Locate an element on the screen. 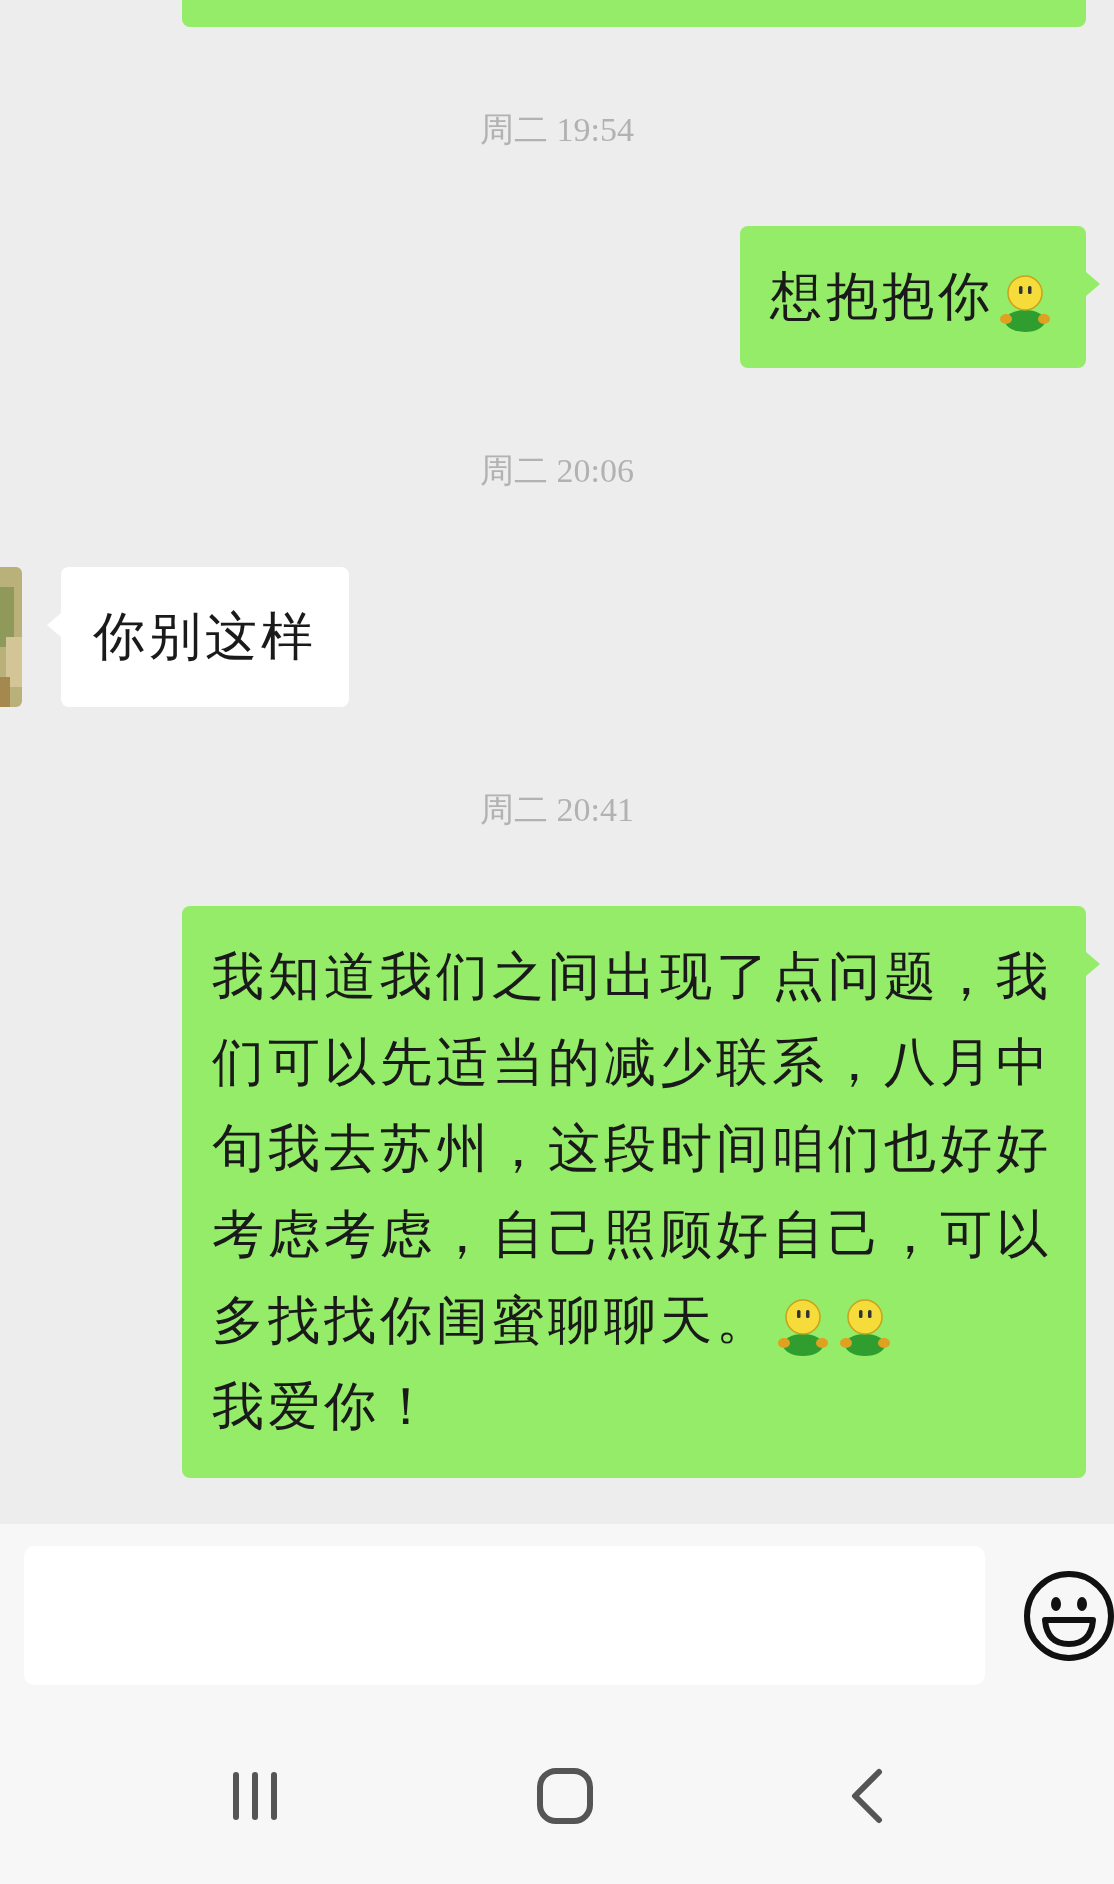 The height and width of the screenshot is (1884, 1114). message-text: 想抱抱你 is located at coordinates (882, 296).